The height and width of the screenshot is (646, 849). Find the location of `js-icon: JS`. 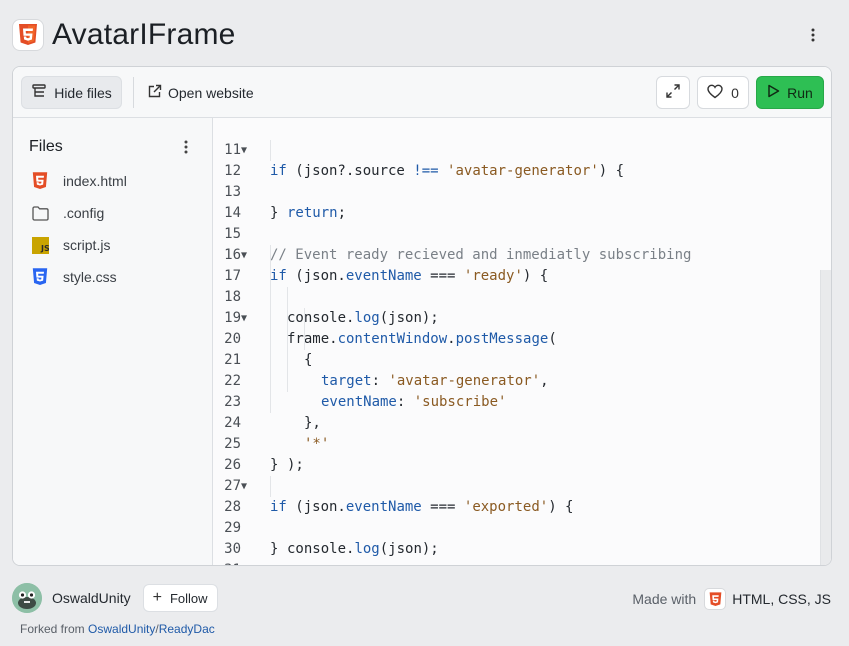

js-icon: JS is located at coordinates (40, 245).